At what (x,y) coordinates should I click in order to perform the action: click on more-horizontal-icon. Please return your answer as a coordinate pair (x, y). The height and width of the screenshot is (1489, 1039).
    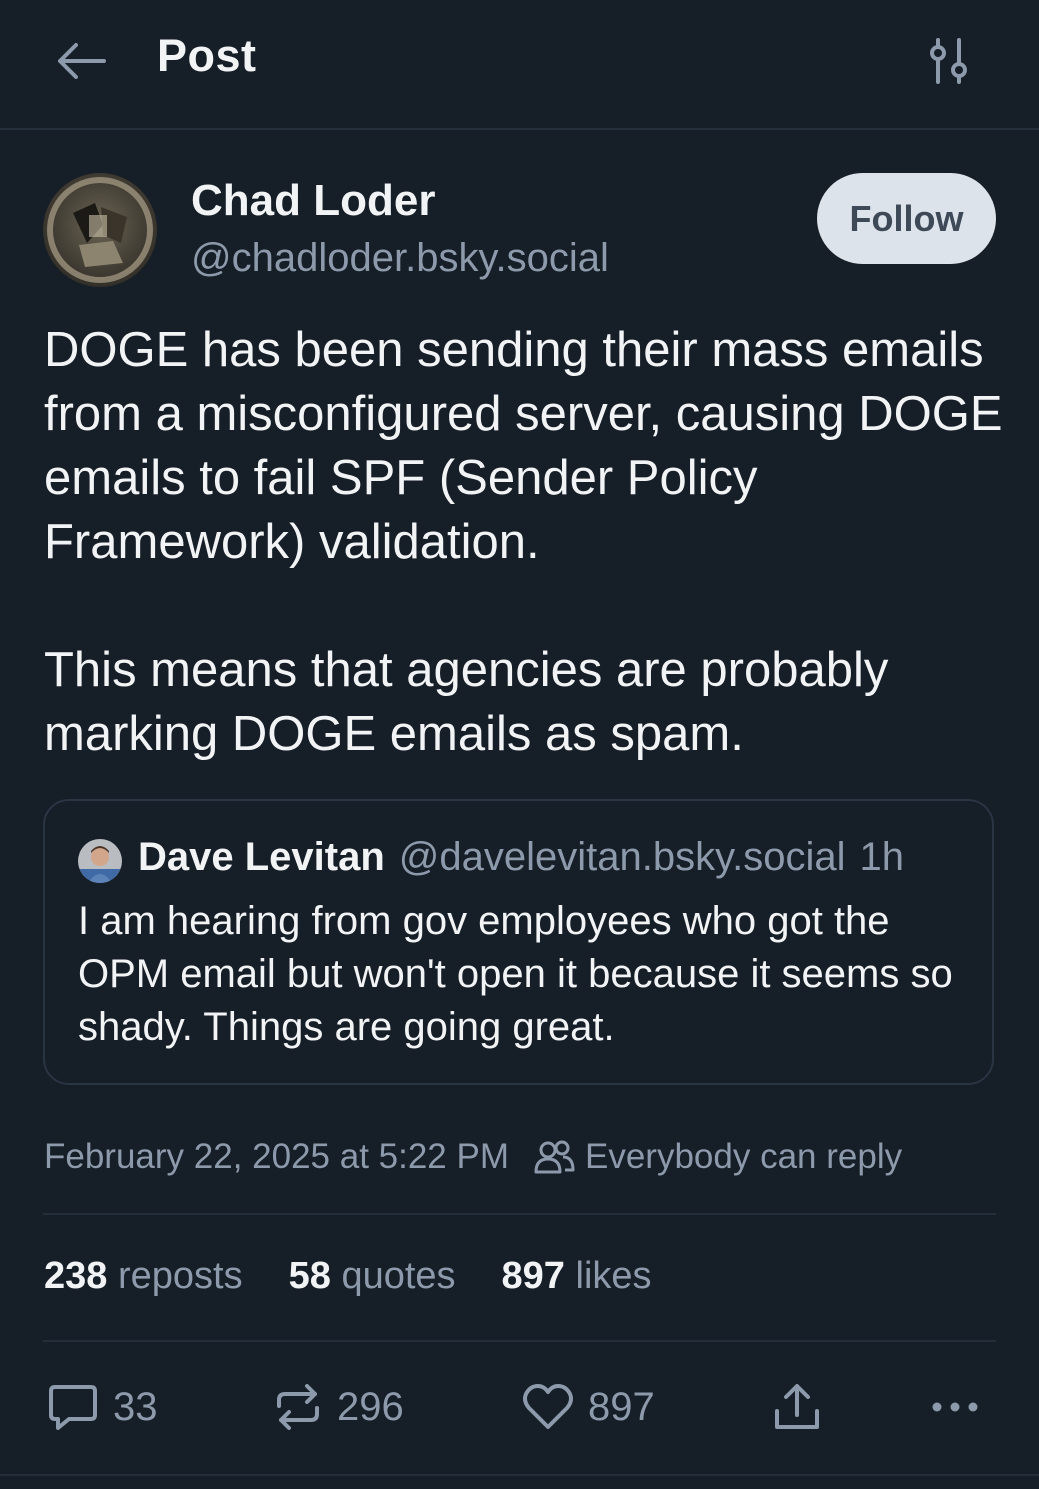
    Looking at the image, I should click on (955, 1407).